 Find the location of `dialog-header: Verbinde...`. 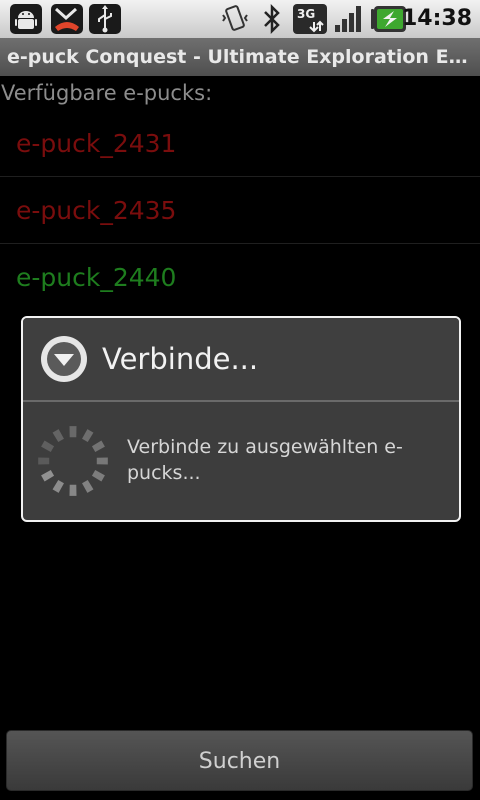

dialog-header: Verbinde... is located at coordinates (241, 360).